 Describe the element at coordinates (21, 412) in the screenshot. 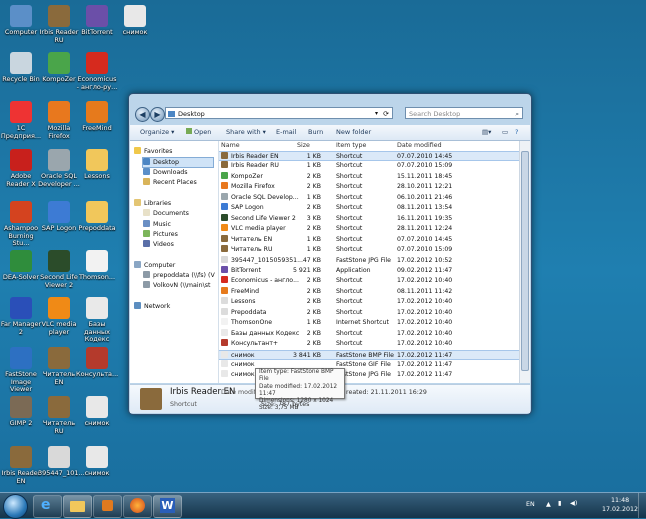

I see `desktop-icon-25: GIMP 2` at that location.